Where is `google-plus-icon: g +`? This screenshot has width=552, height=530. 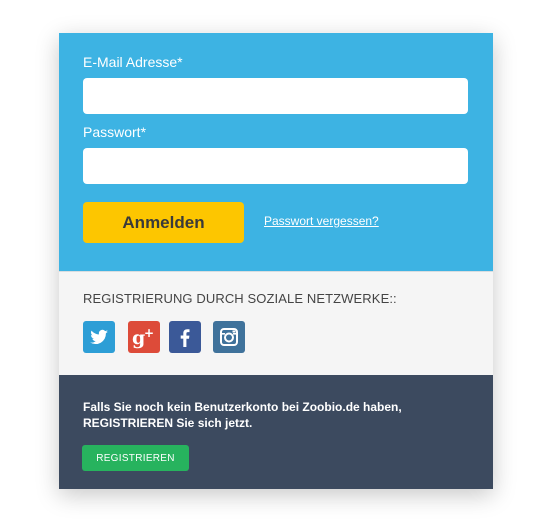
google-plus-icon: g + is located at coordinates (144, 337).